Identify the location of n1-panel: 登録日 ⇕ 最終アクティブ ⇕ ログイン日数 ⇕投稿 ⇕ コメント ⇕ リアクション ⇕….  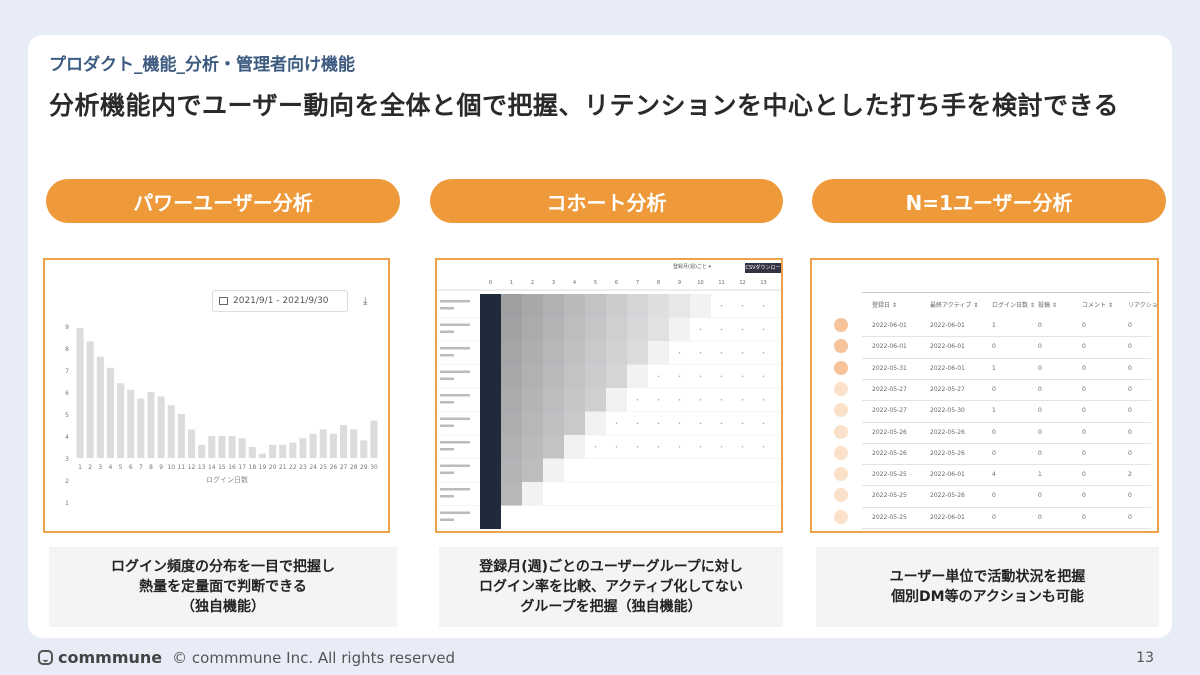
(984, 395).